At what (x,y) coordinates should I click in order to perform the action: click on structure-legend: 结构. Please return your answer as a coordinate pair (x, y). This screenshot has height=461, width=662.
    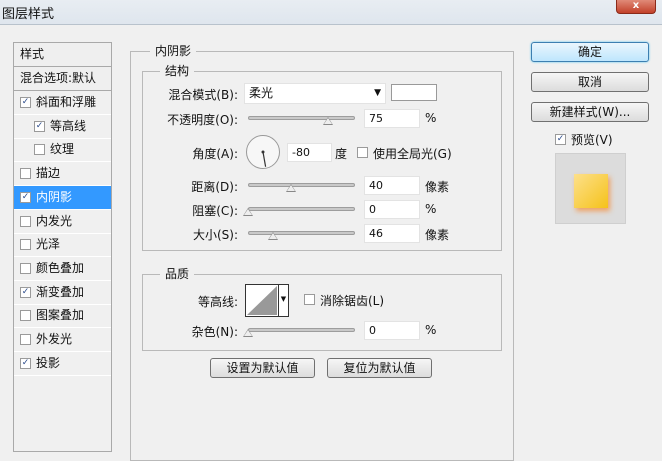
    Looking at the image, I should click on (177, 70).